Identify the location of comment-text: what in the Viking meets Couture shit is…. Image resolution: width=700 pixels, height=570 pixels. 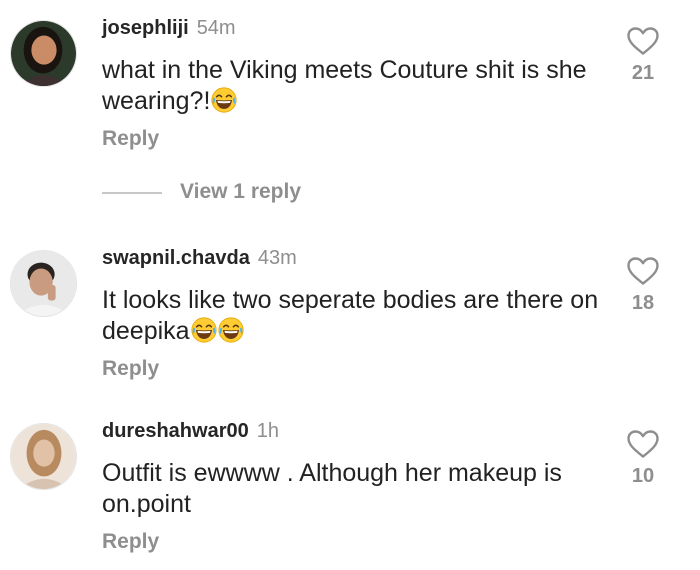
(344, 85).